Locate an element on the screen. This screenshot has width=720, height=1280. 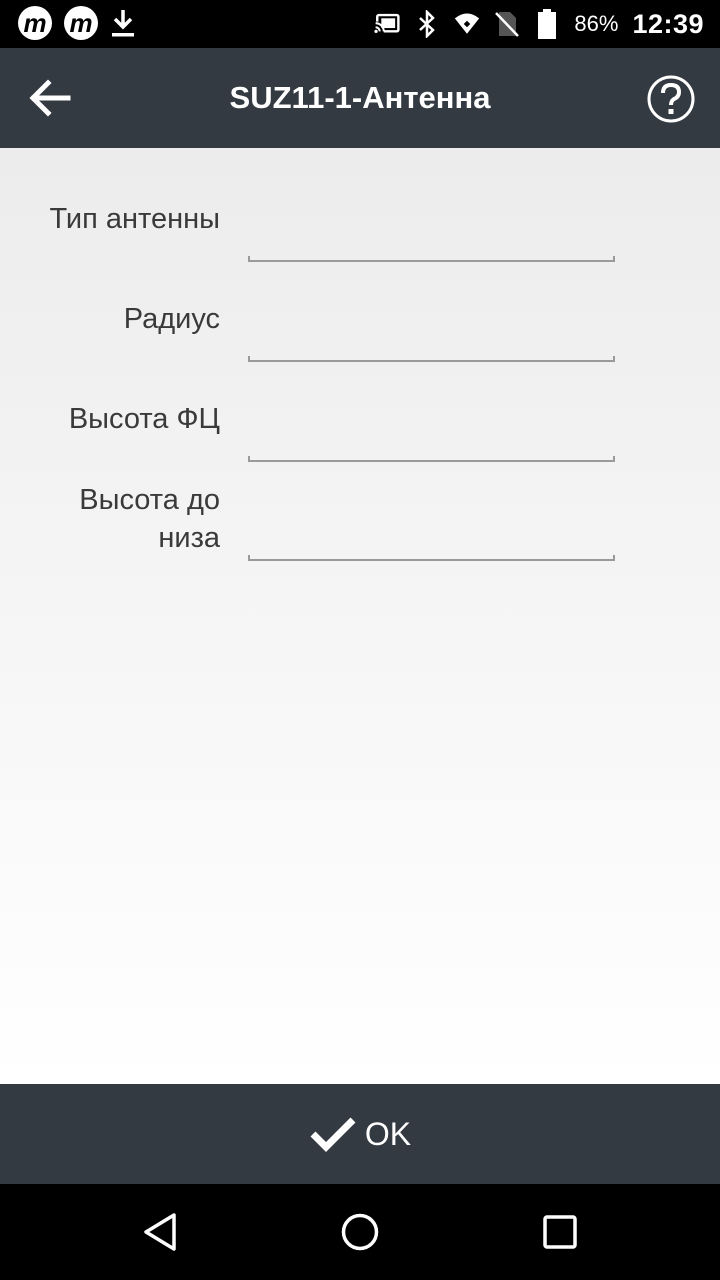
antenna-type-input is located at coordinates (431, 241).